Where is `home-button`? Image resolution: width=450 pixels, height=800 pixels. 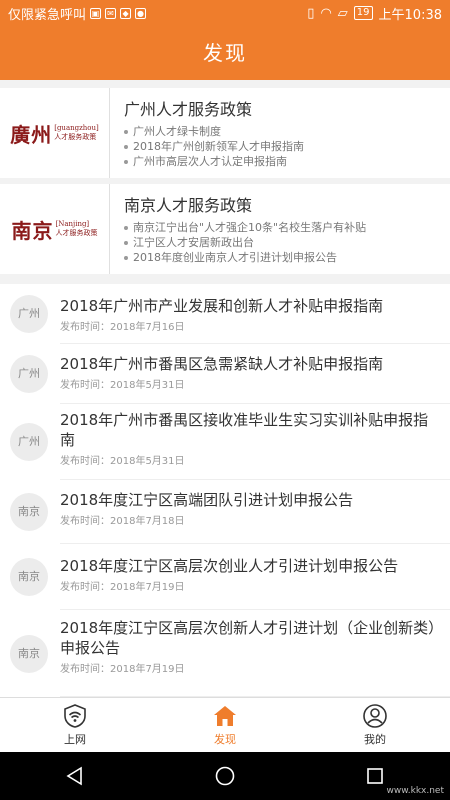 home-button is located at coordinates (225, 776).